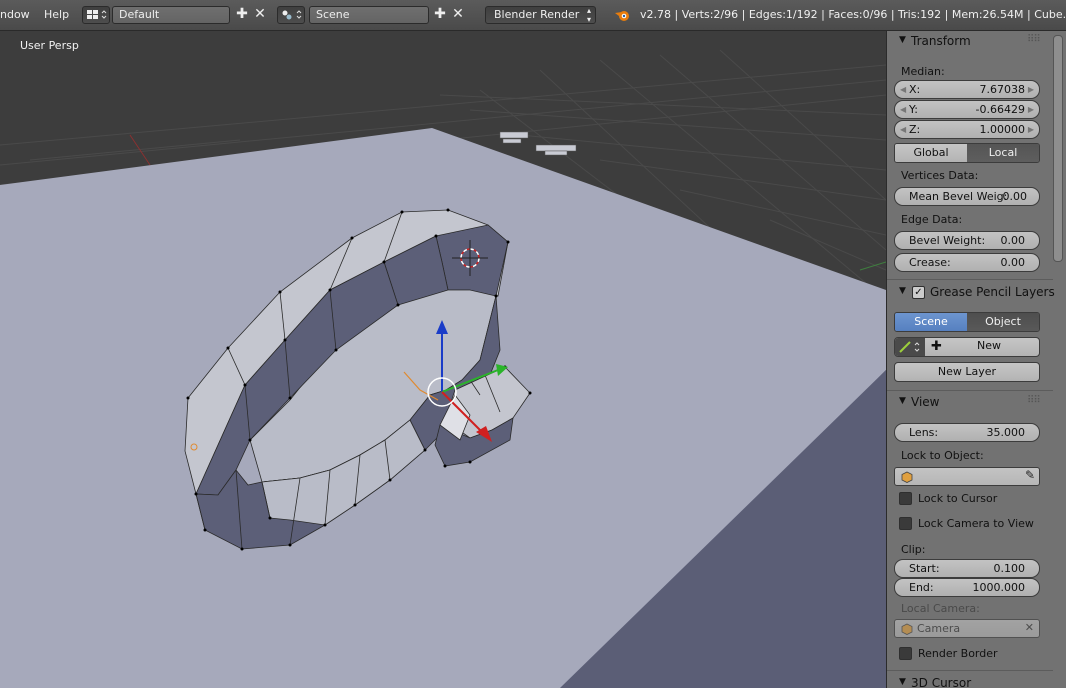 This screenshot has height=688, width=1066. Describe the element at coordinates (939, 628) in the screenshot. I see `camera-name: Camera` at that location.